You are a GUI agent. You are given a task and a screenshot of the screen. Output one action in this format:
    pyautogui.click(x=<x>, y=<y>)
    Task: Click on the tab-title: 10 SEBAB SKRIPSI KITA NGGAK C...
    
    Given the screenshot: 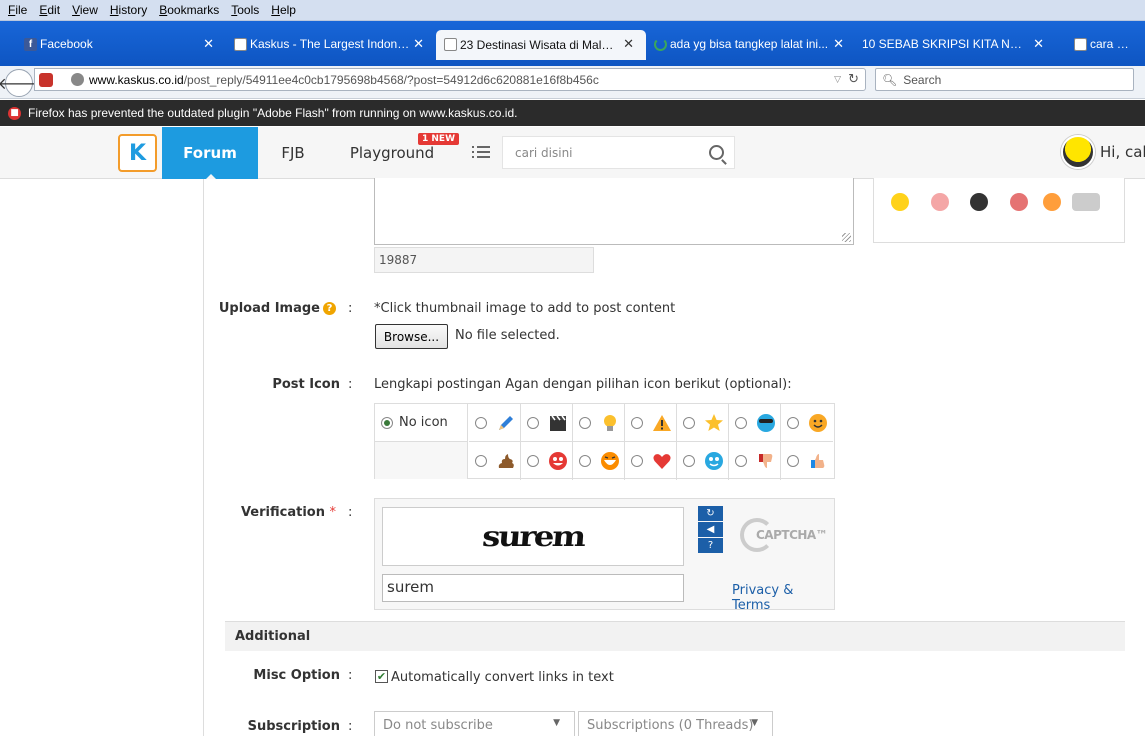 What is the action you would take?
    pyautogui.click(x=942, y=44)
    